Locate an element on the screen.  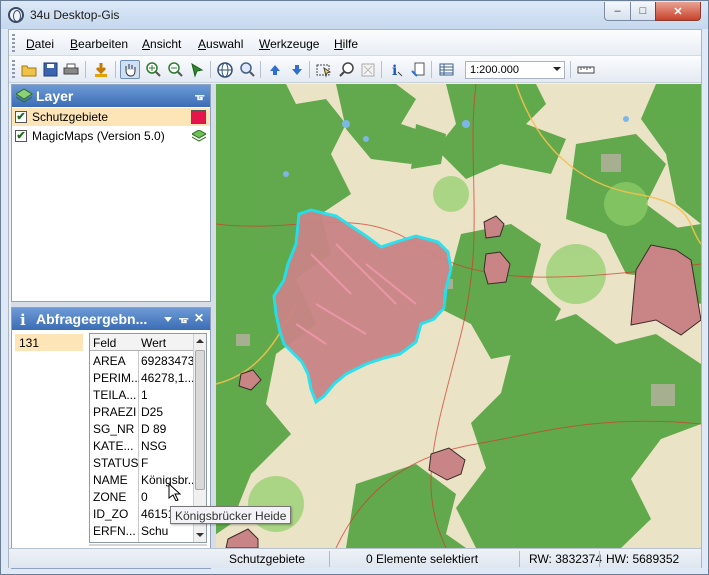
attribute-field: NAME is located at coordinates (110, 480).